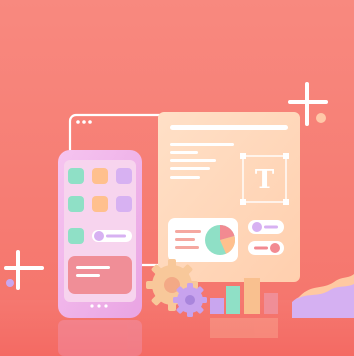 Image resolution: width=354 pixels, height=356 pixels. Describe the element at coordinates (190, 300) in the screenshot. I see `gear-icon-small` at that location.